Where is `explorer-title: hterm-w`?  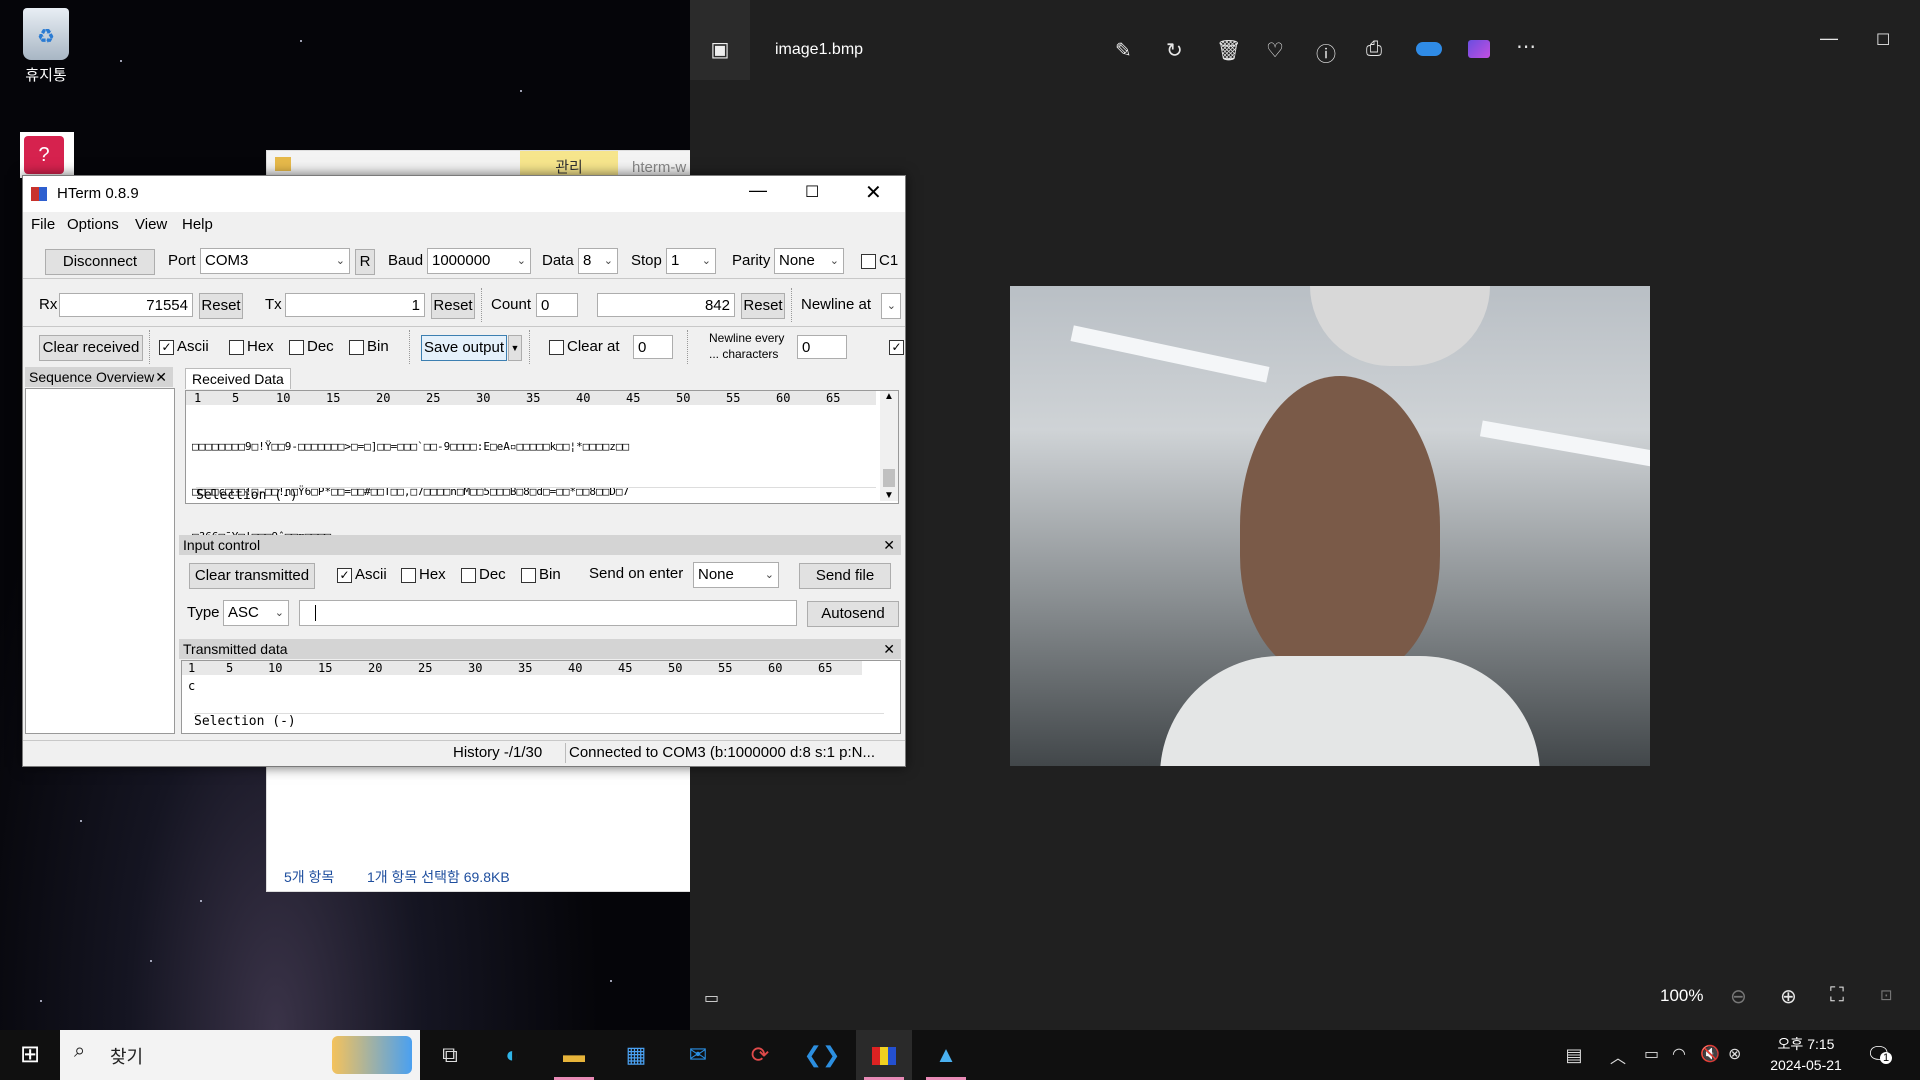
explorer-title: hterm-w is located at coordinates (659, 167).